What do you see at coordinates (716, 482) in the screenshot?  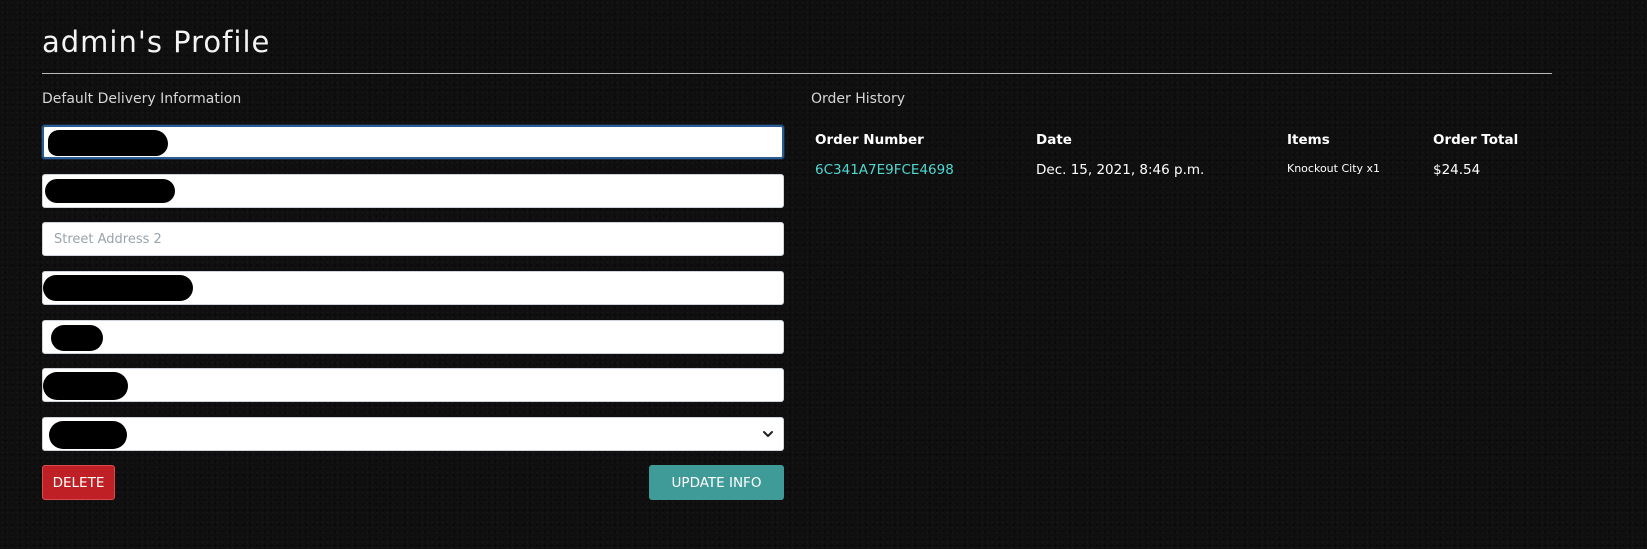 I see `update-info-button: Update Info` at bounding box center [716, 482].